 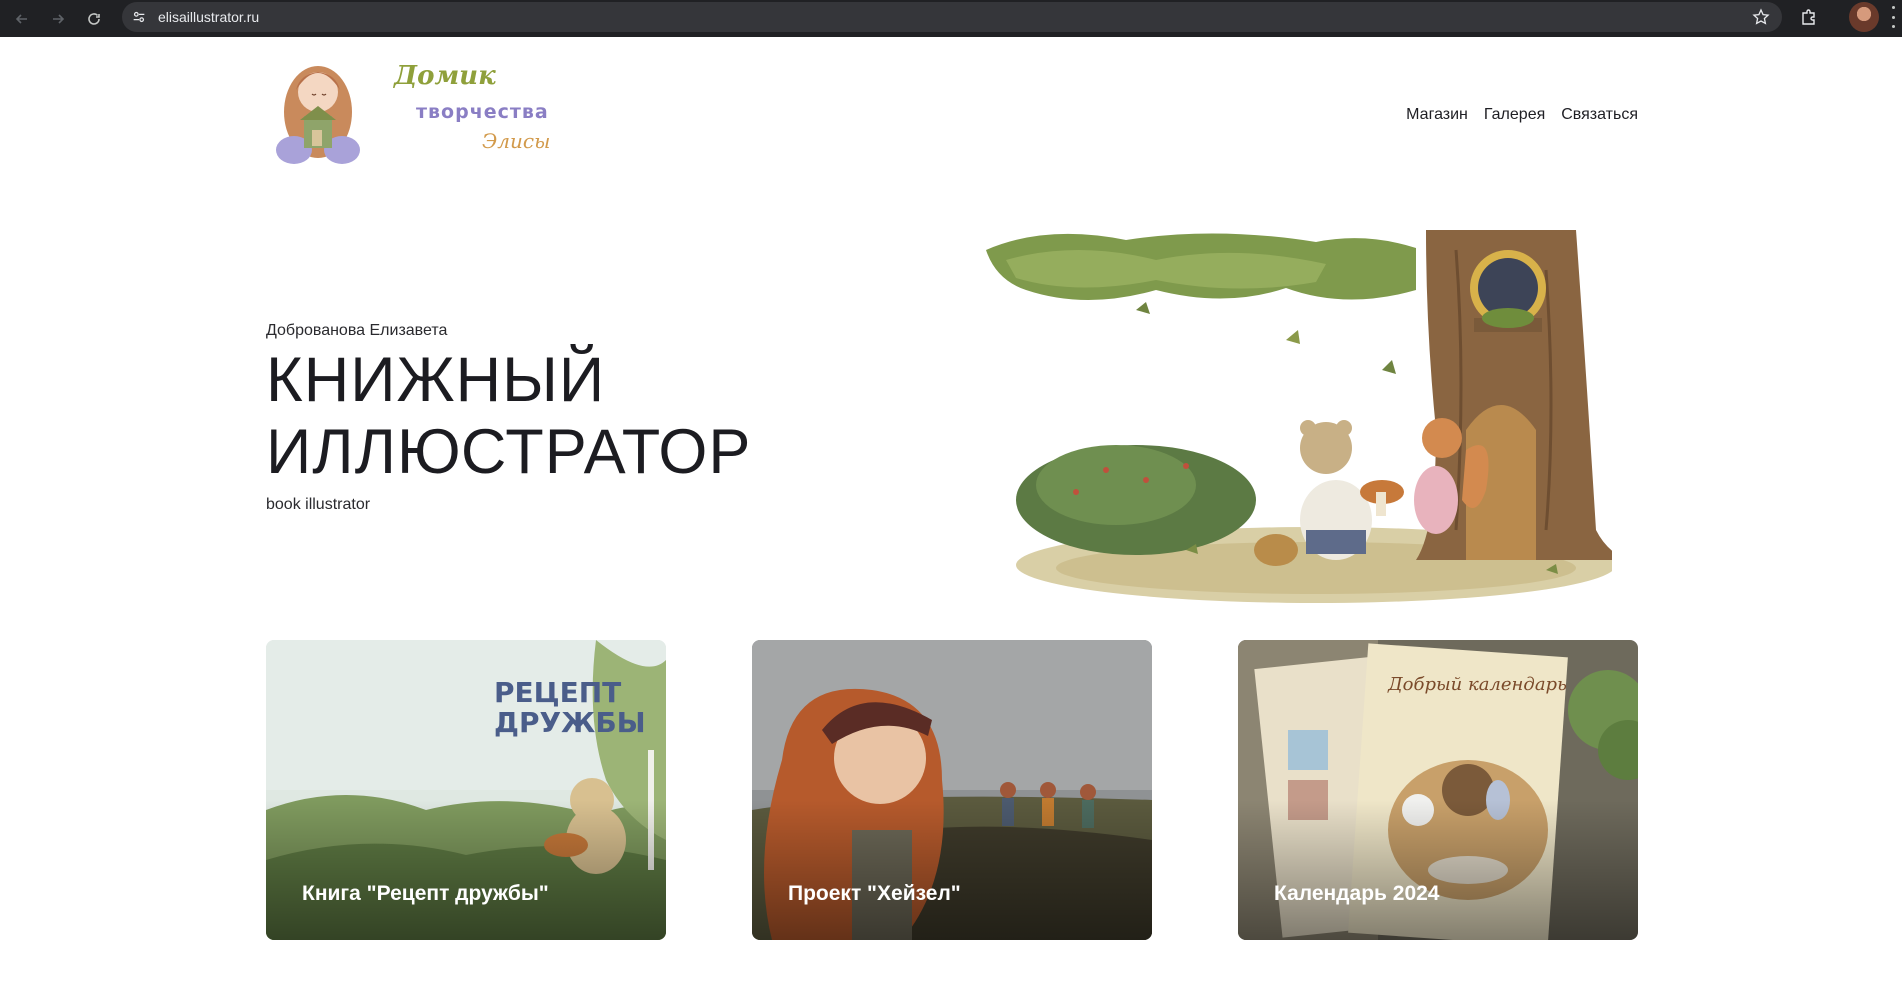 I want to click on url-text: elisaillustrator.ru, so click(x=208, y=17).